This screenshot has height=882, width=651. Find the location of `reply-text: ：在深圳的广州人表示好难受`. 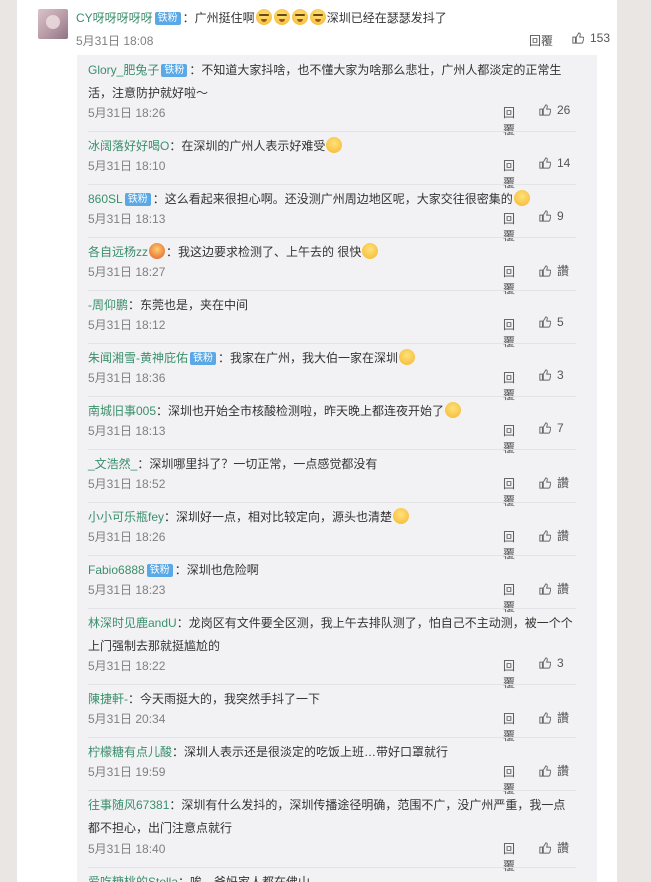

reply-text: ：在深圳的广州人表示好难受 is located at coordinates (247, 146).